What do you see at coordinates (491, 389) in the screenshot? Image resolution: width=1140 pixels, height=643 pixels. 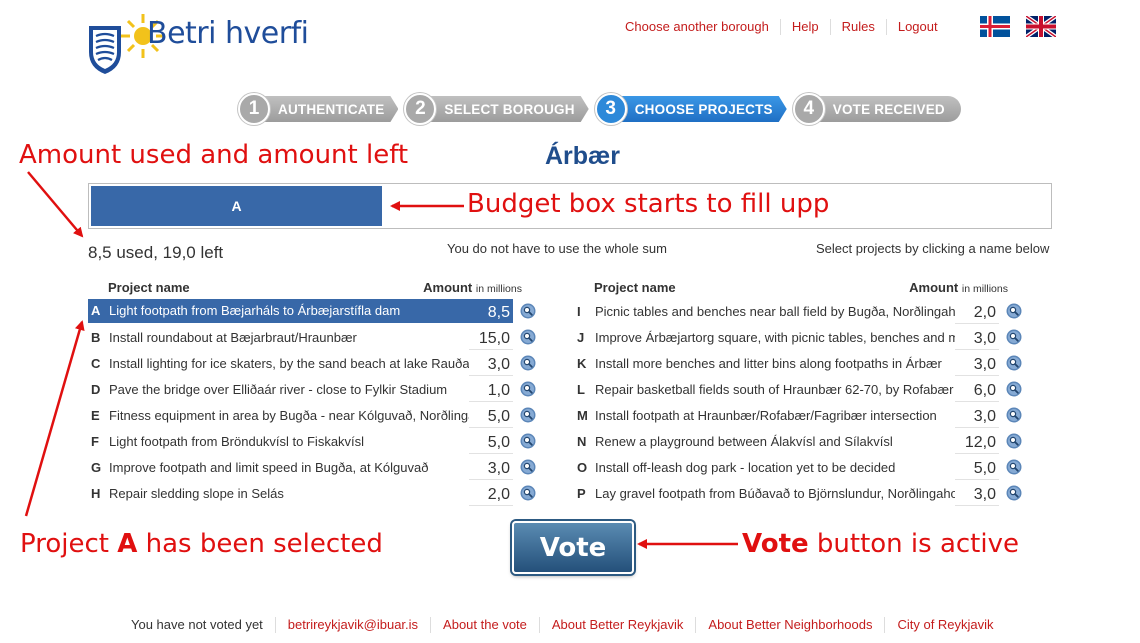 I see `project-amount: 1,0` at bounding box center [491, 389].